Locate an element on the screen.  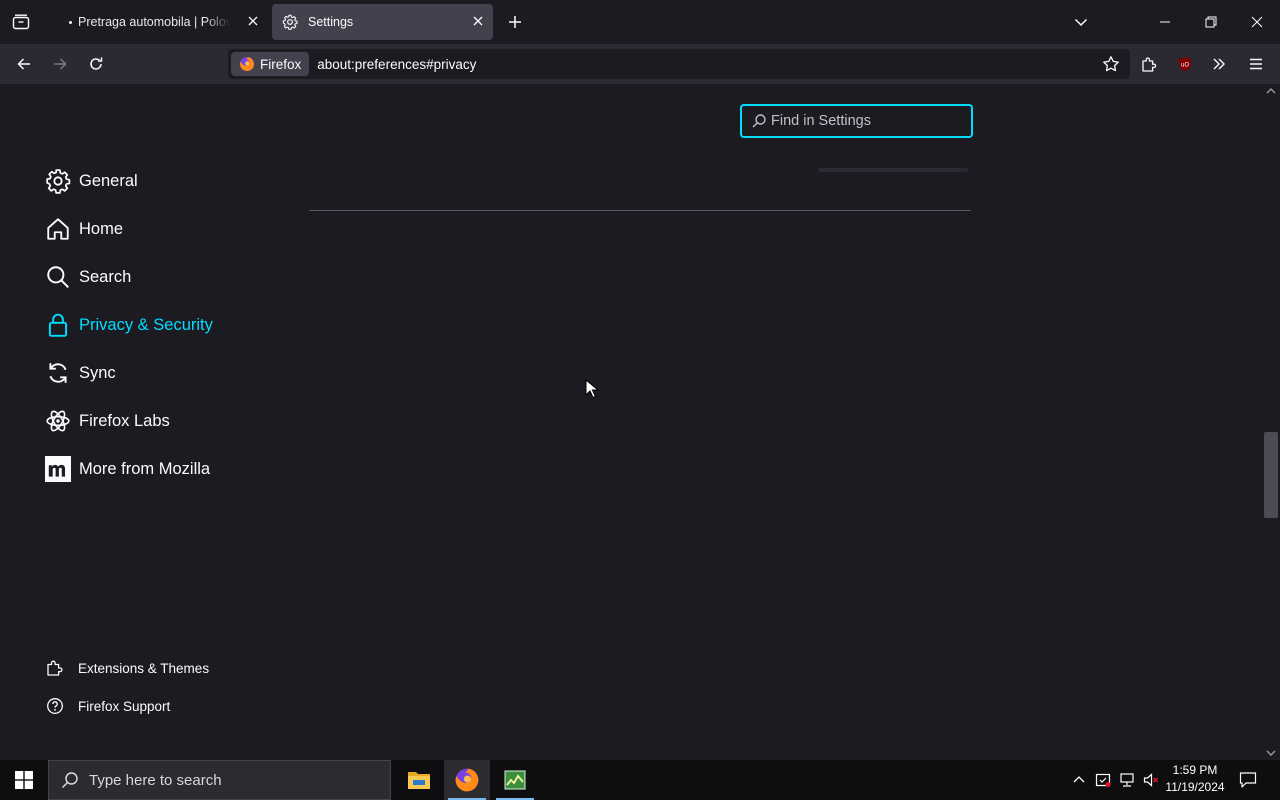
category-home: Home is located at coordinates (83, 229).